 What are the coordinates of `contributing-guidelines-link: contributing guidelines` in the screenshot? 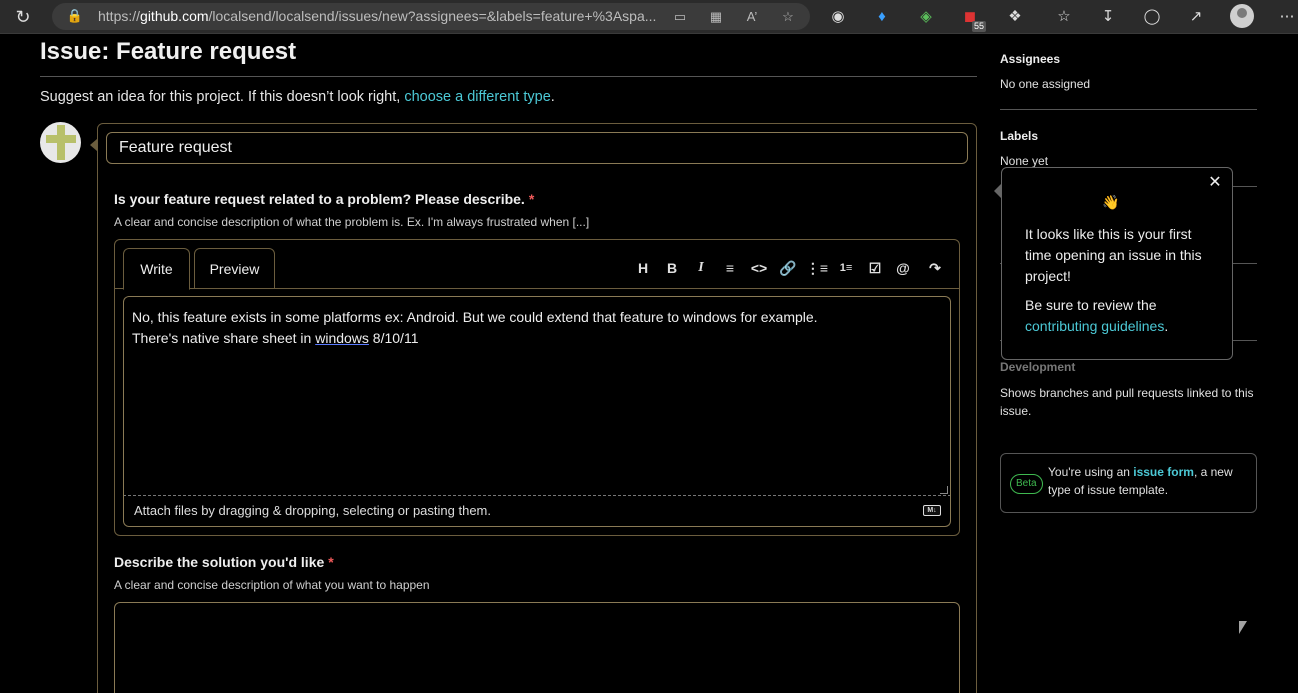 It's located at (1094, 326).